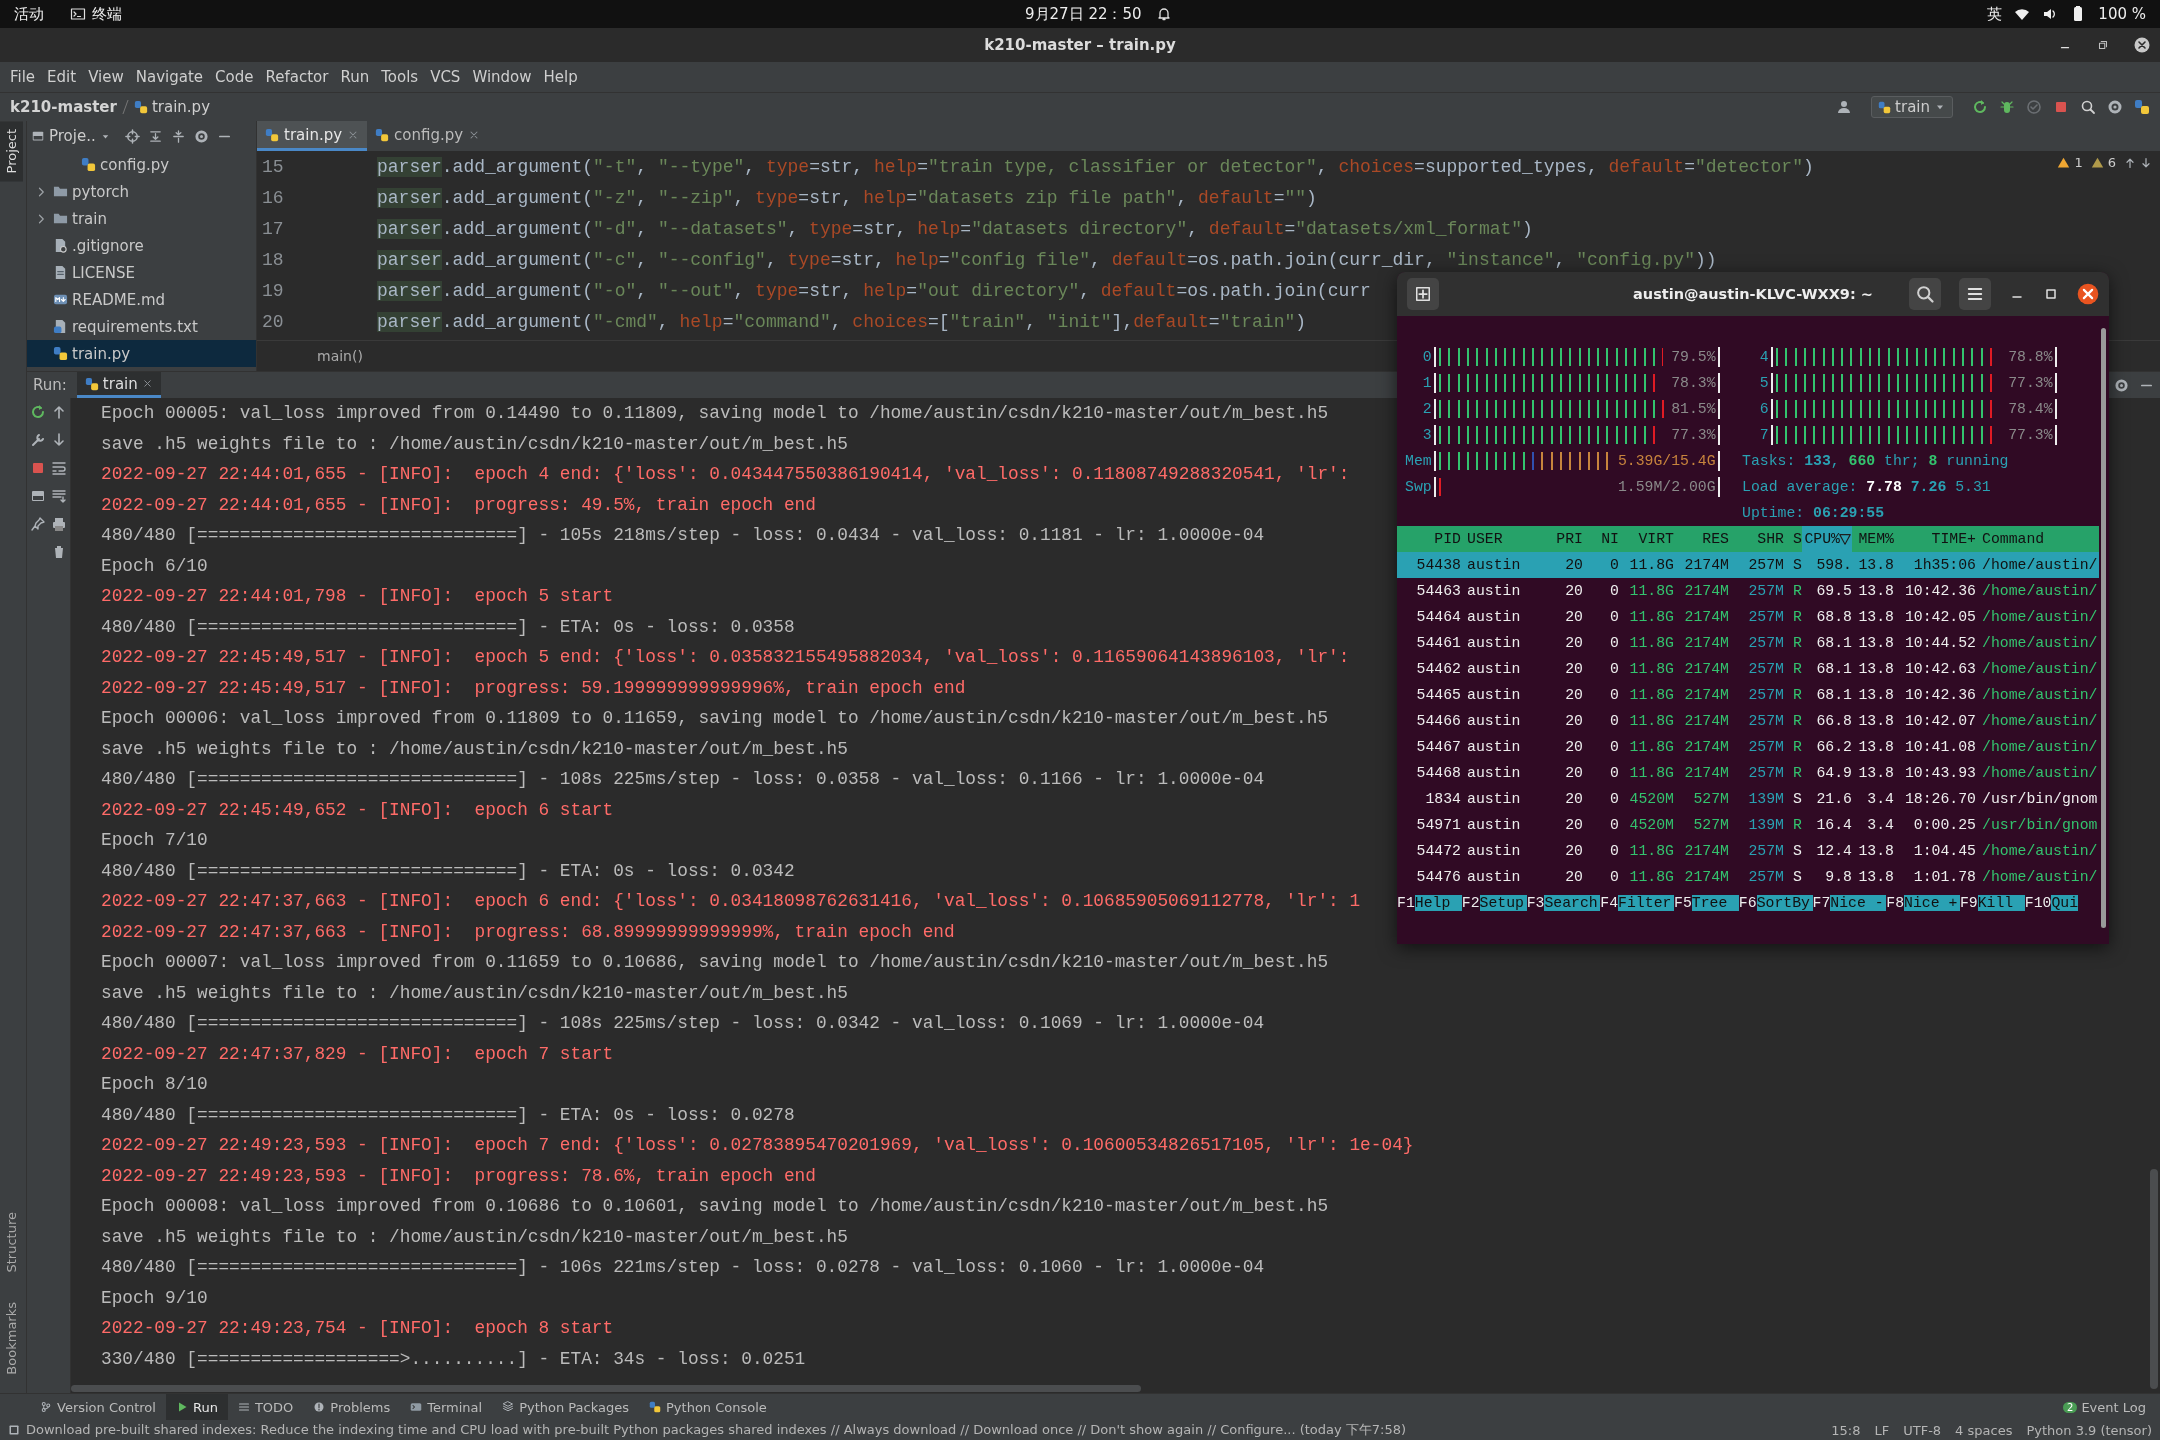 This screenshot has width=2160, height=1440. What do you see at coordinates (132, 136) in the screenshot?
I see `locate-icon` at bounding box center [132, 136].